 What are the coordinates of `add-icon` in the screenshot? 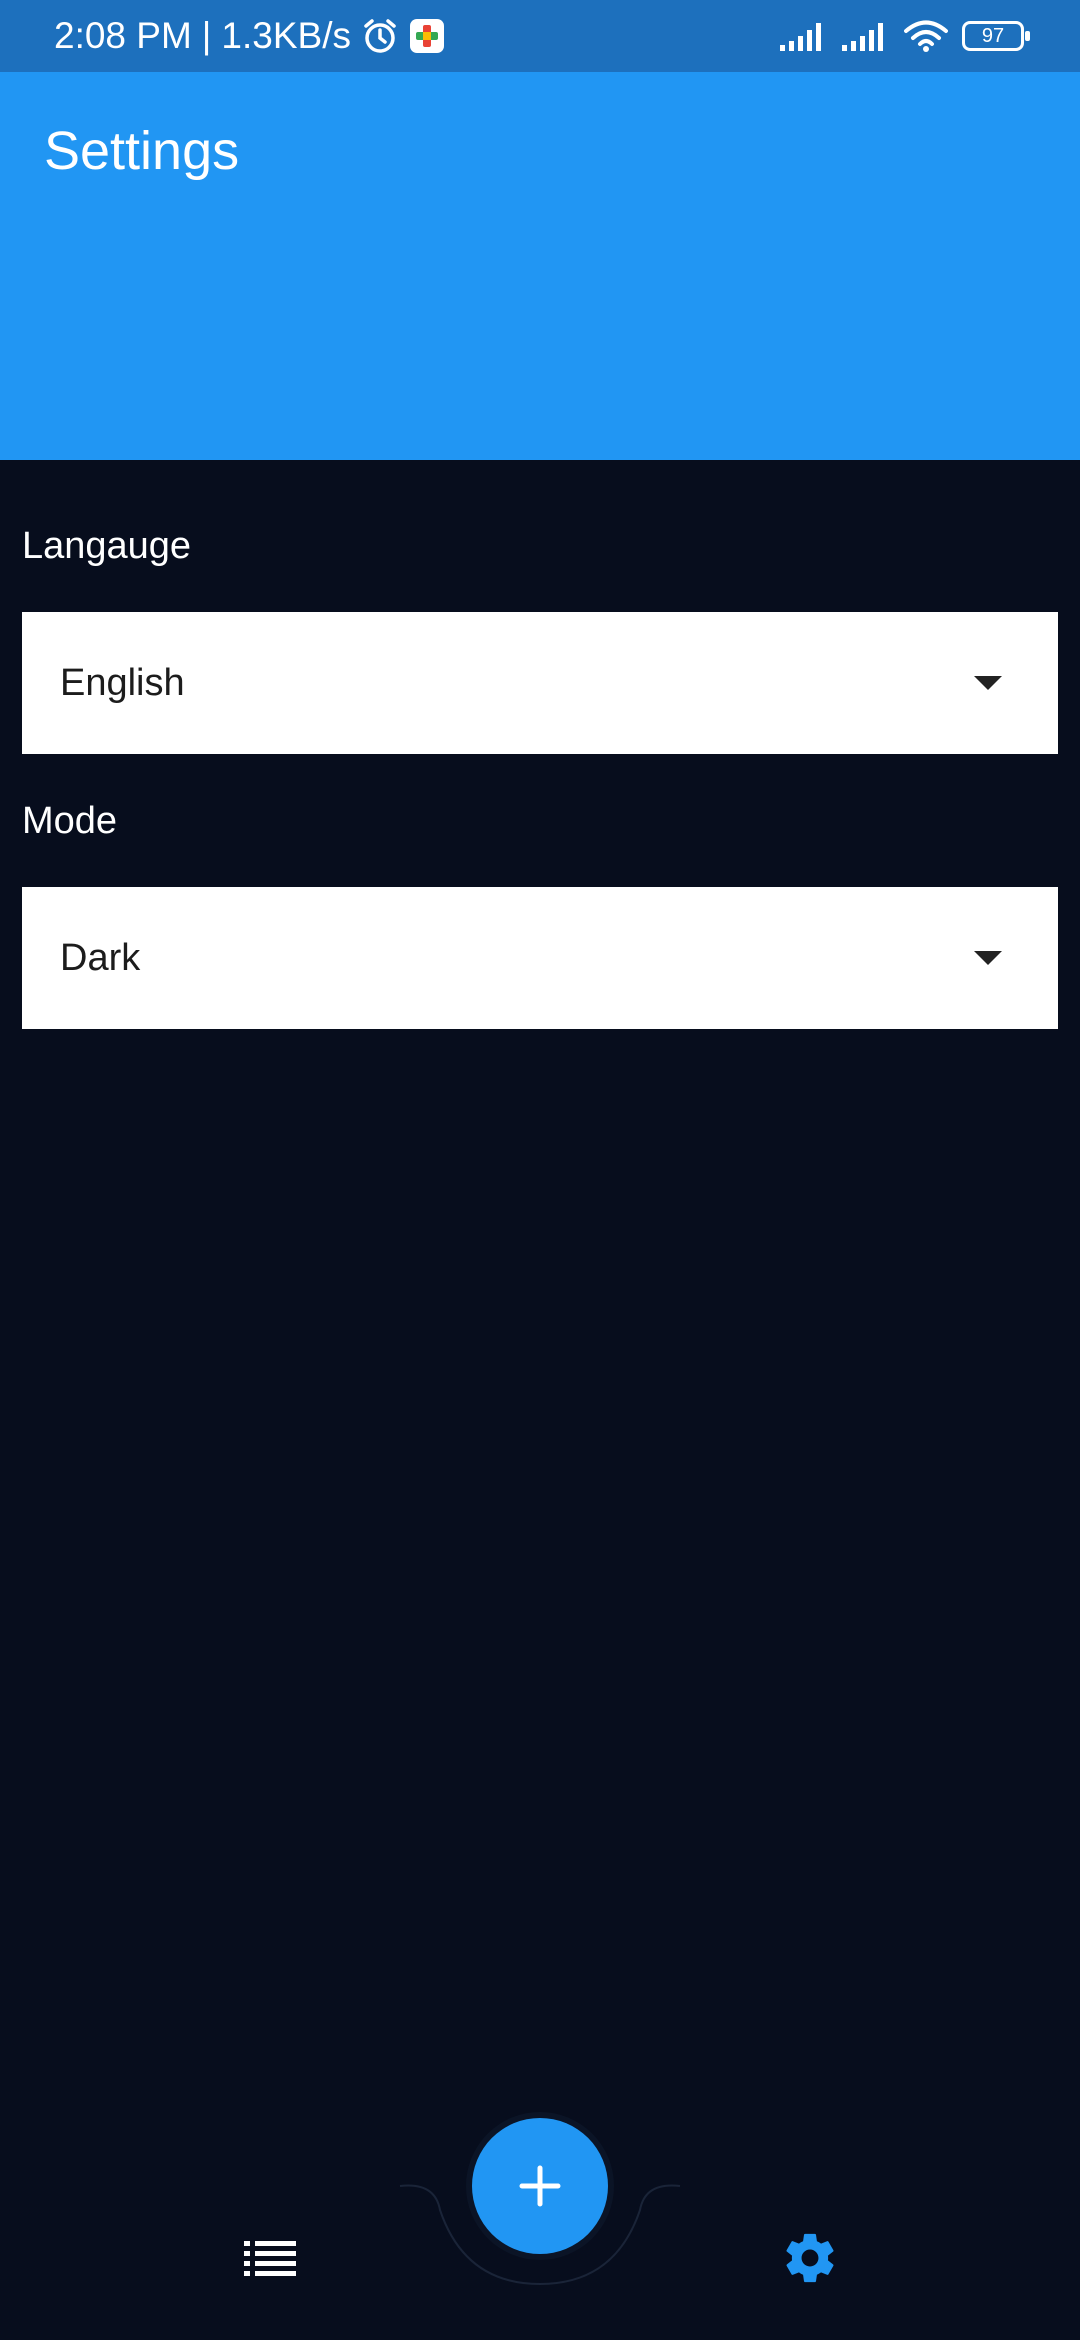 It's located at (540, 2186).